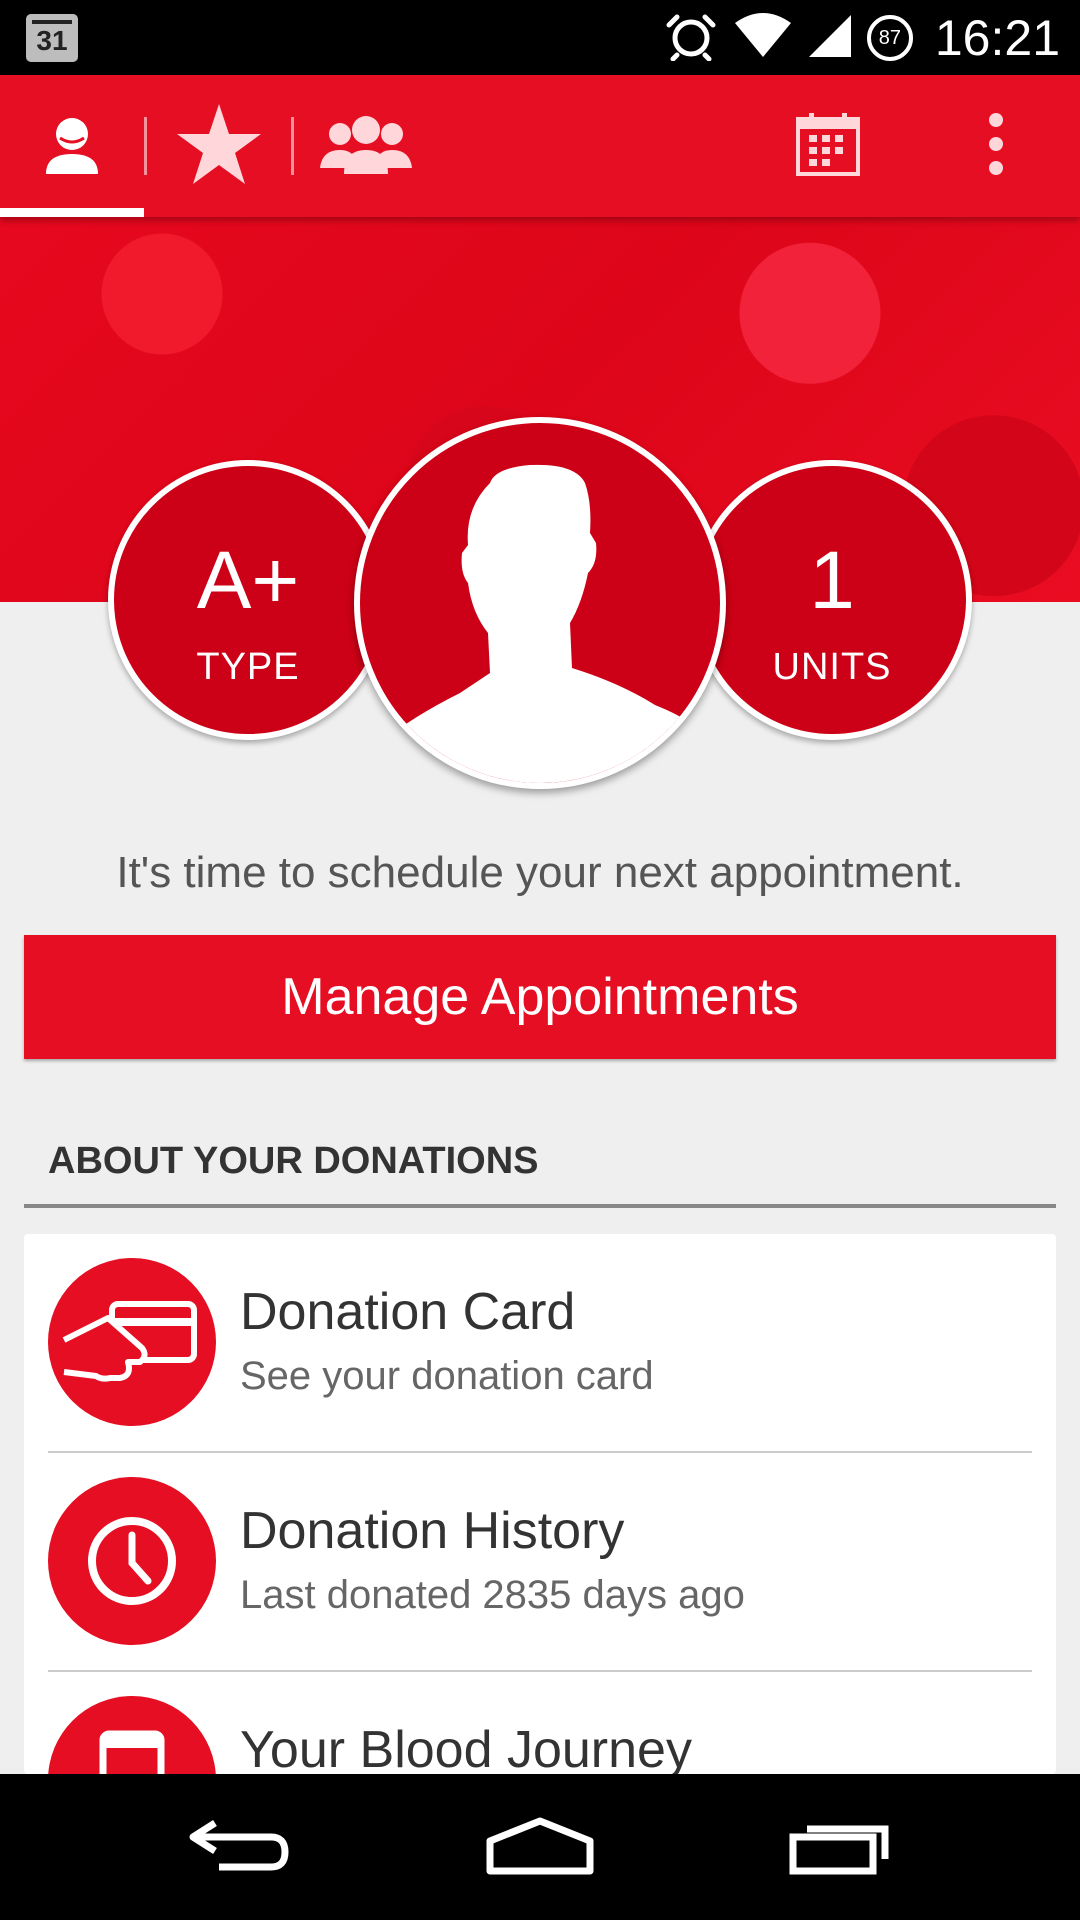 The image size is (1080, 1920). I want to click on blood-journey-title: Your Blood Journey, so click(466, 1747).